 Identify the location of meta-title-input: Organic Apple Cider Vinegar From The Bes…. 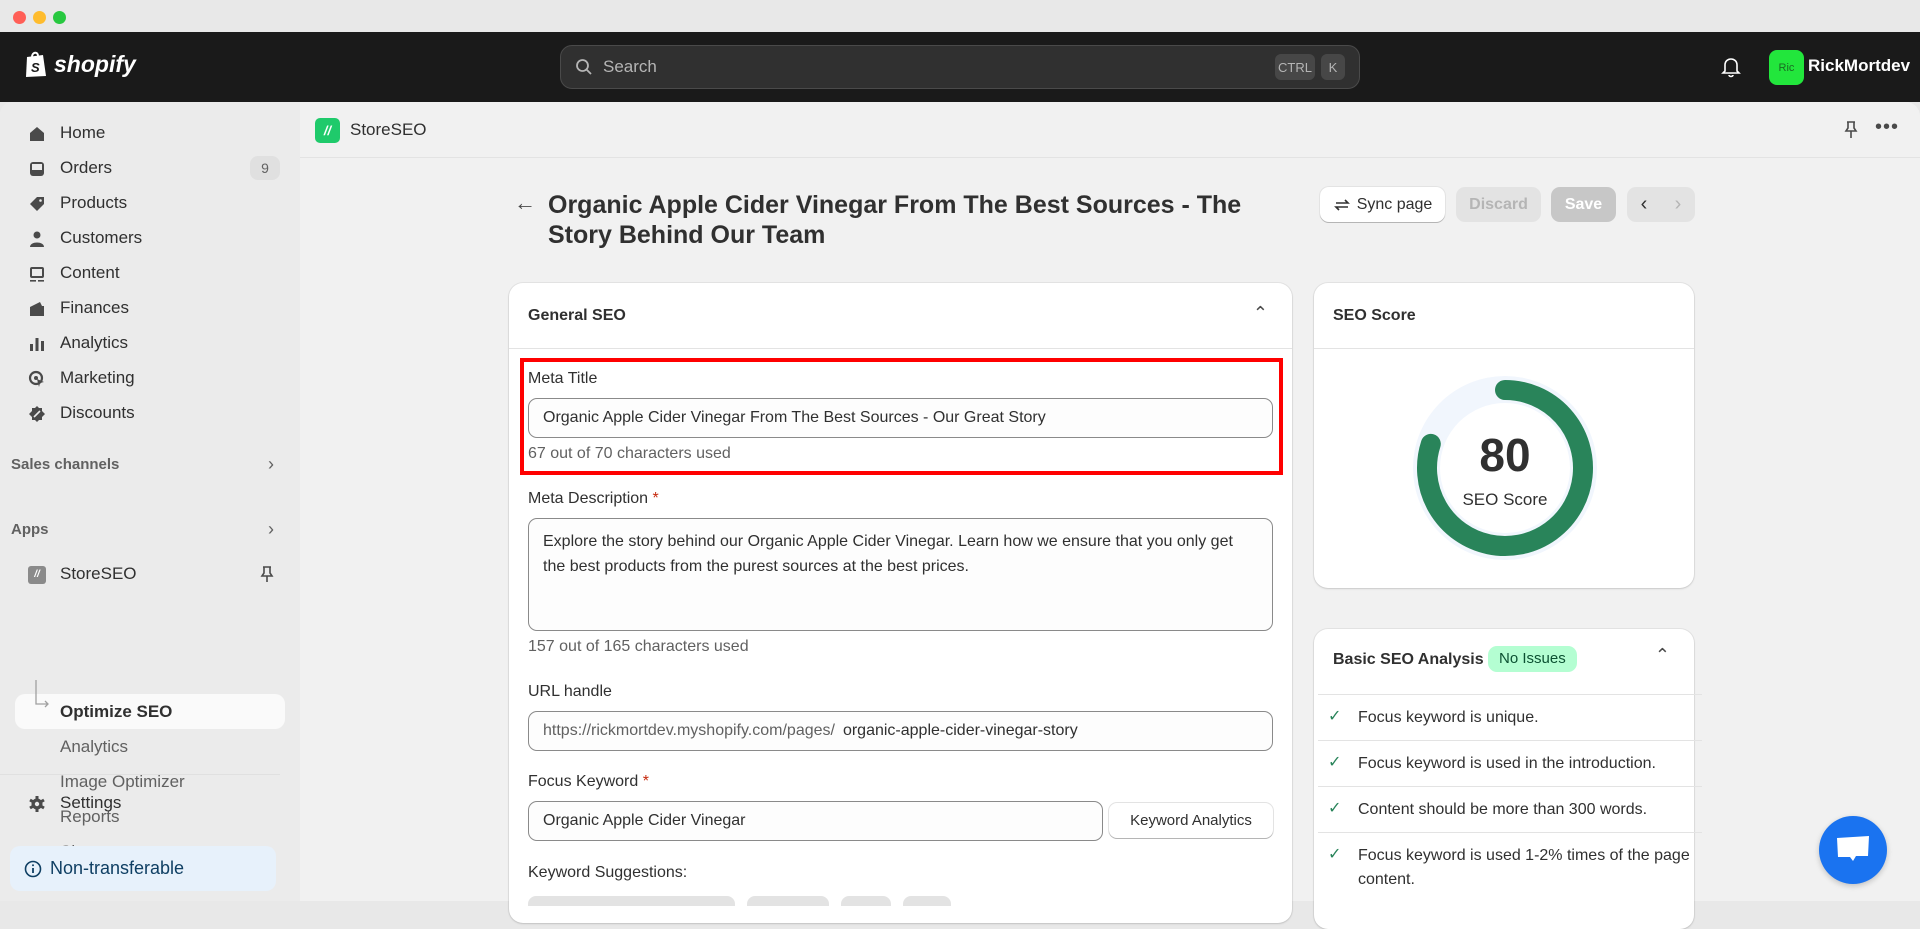
(900, 418).